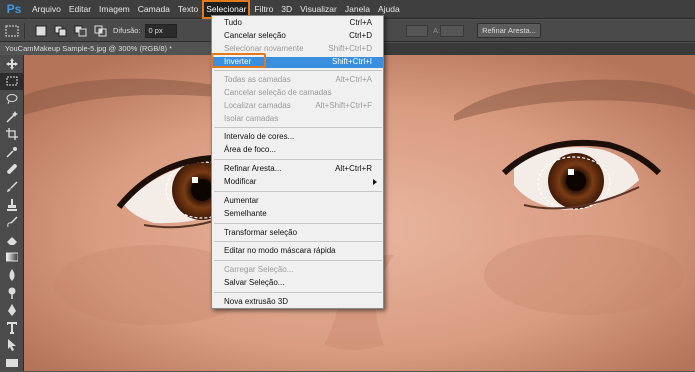 This screenshot has width=695, height=372. Describe the element at coordinates (46, 9) in the screenshot. I see `menu-arquivo: Arquivo` at that location.